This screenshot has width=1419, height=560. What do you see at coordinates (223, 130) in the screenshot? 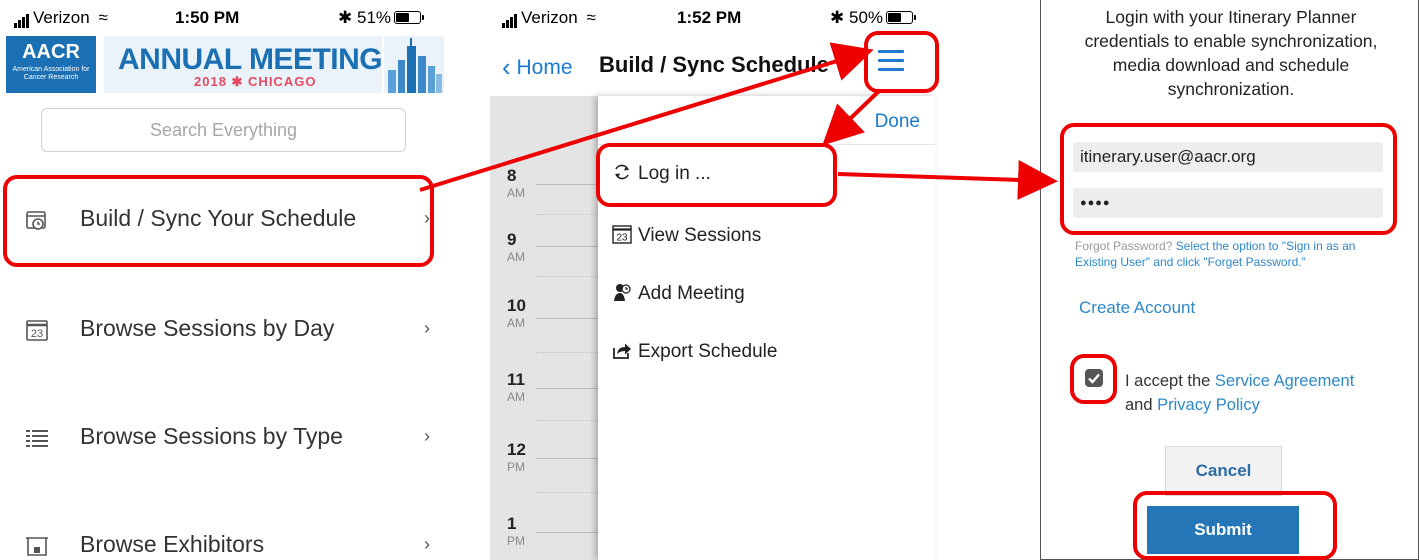
I see `search-input: Search Everything` at bounding box center [223, 130].